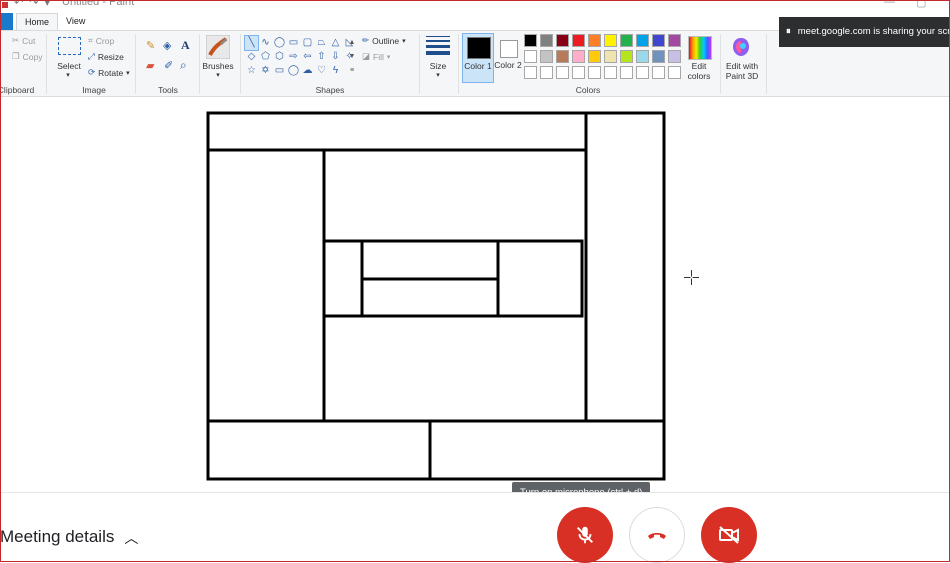 The width and height of the screenshot is (950, 563). I want to click on polygon-shape-icon: ⏢, so click(321, 43).